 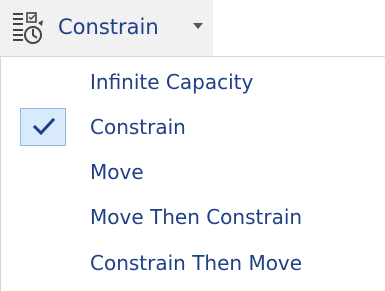 I want to click on menu-item-label: Move, so click(x=117, y=172).